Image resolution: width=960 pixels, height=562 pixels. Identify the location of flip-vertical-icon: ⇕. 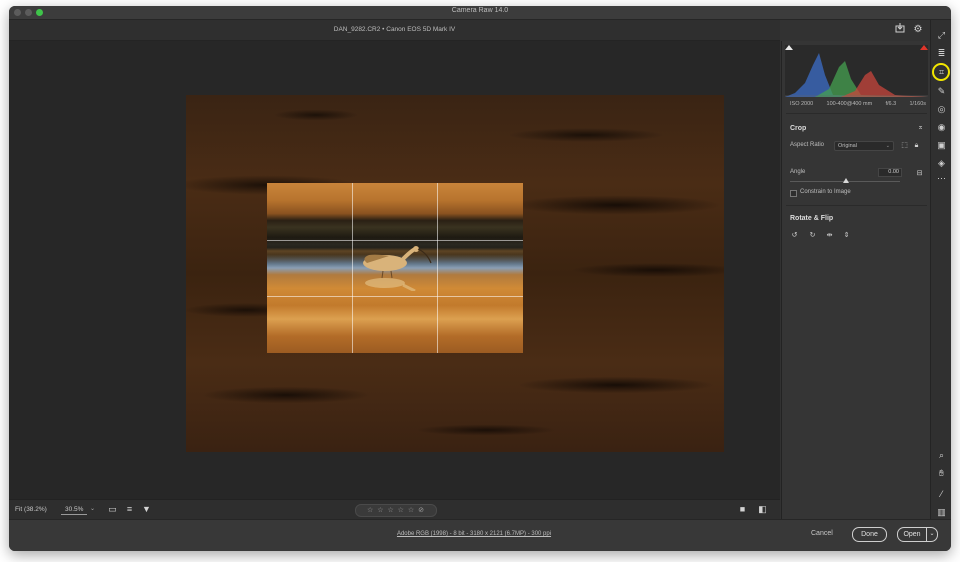
(846, 235).